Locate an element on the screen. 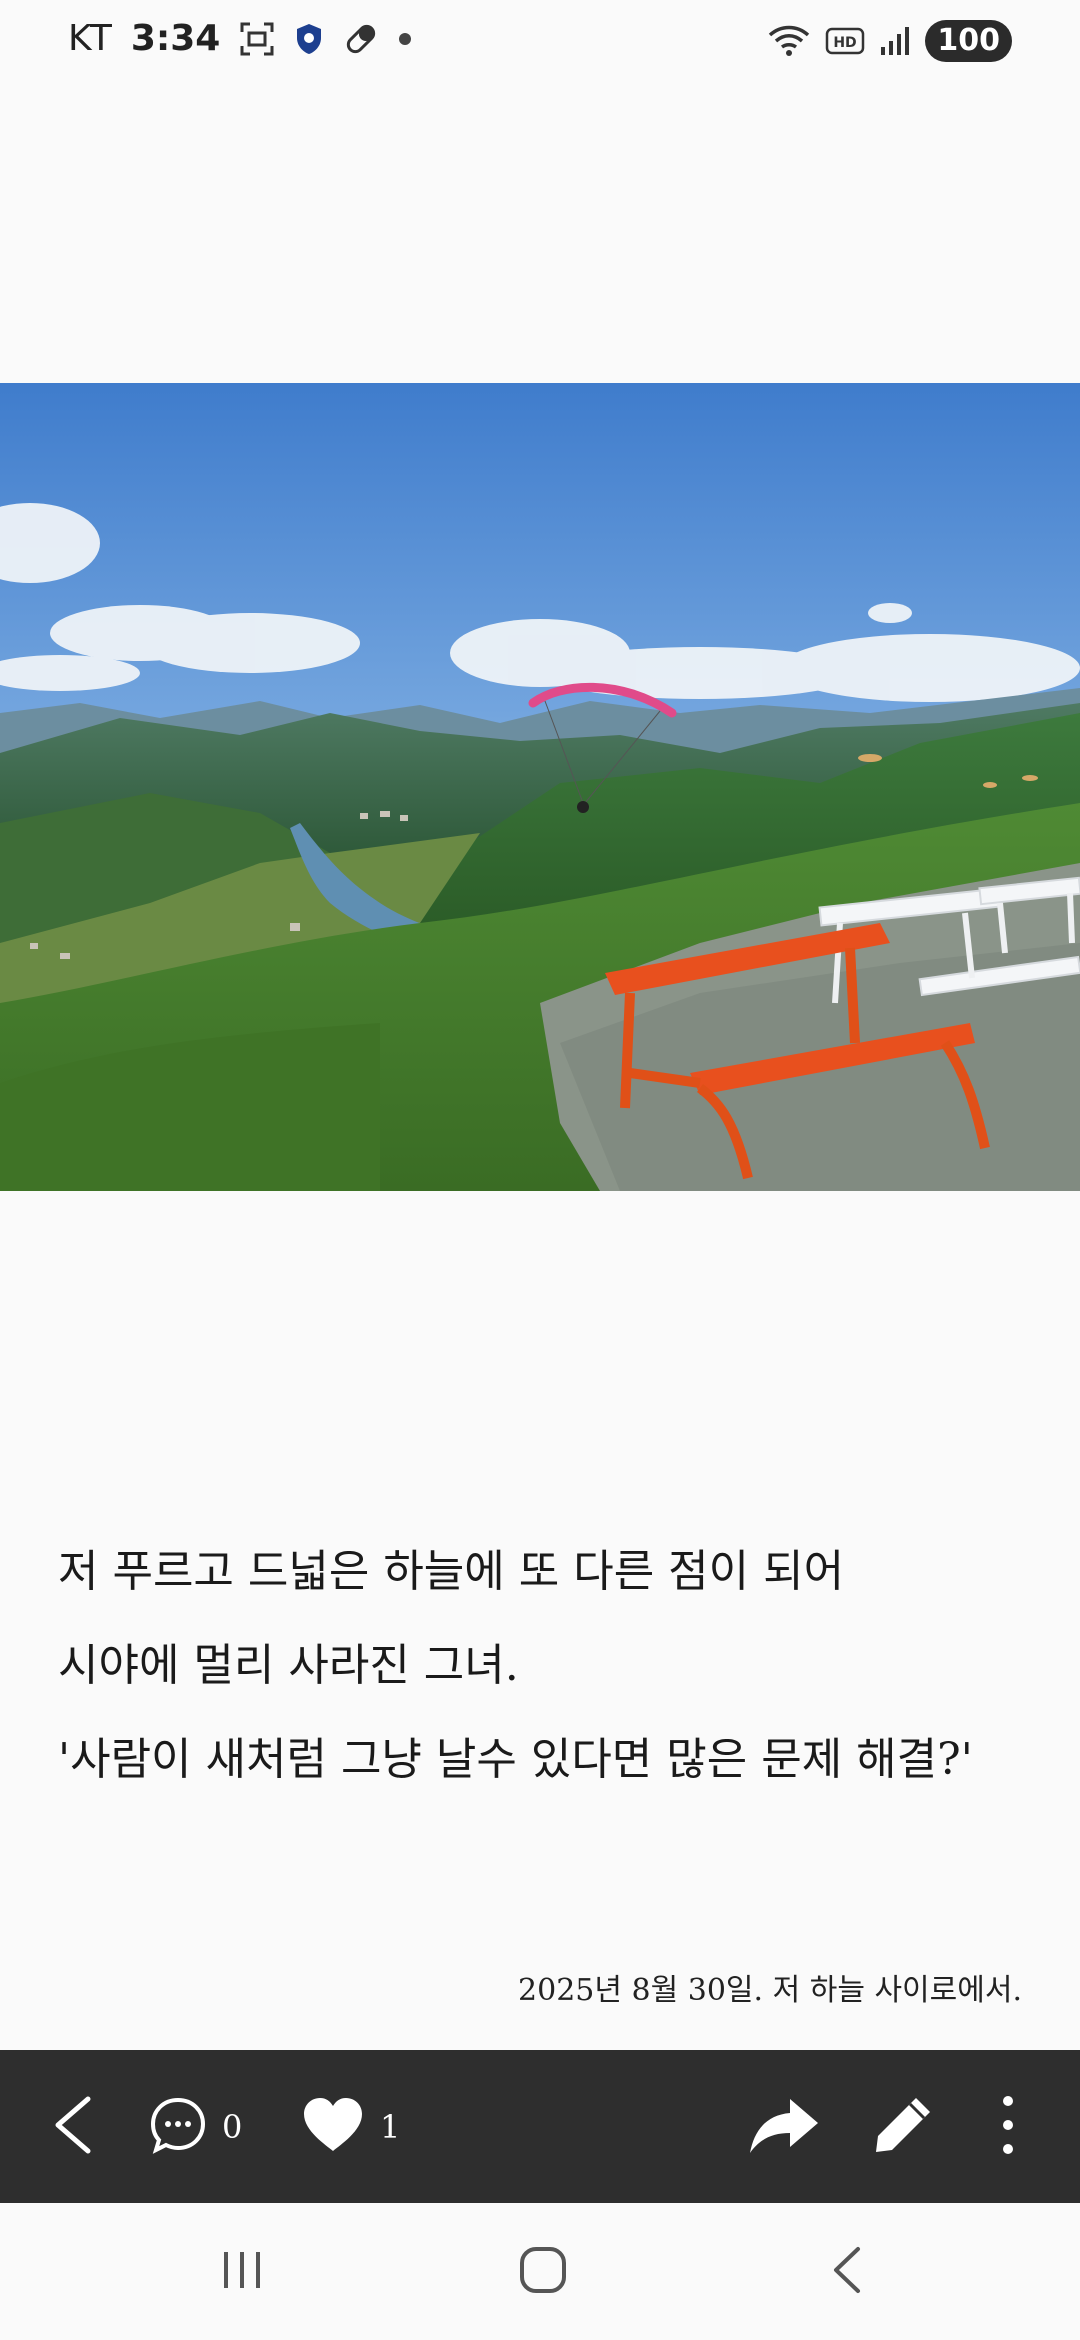  back-button is located at coordinates (72, 2126).